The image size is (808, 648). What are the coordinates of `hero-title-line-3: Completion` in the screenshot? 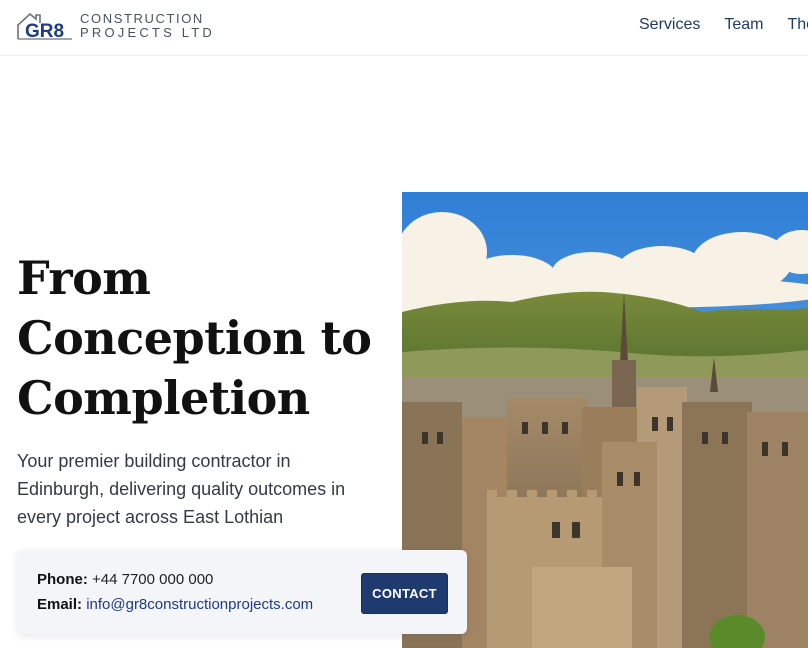 It's located at (163, 398).